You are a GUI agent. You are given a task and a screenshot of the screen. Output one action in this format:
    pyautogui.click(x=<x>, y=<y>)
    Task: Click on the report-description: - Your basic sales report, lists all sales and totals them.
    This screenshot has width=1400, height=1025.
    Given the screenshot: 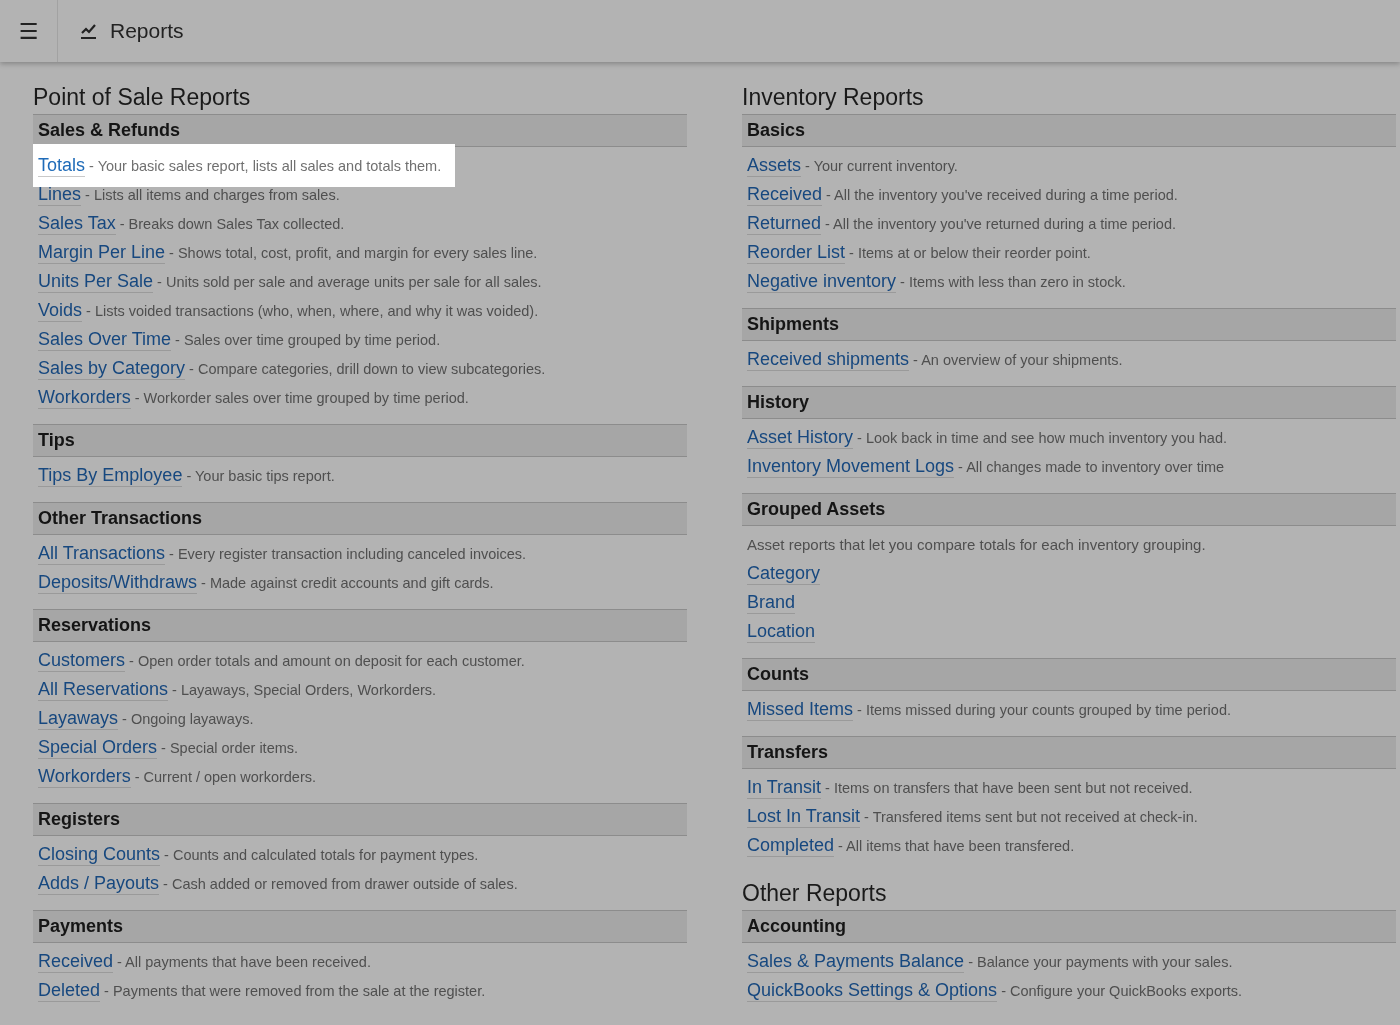 What is the action you would take?
    pyautogui.click(x=265, y=165)
    